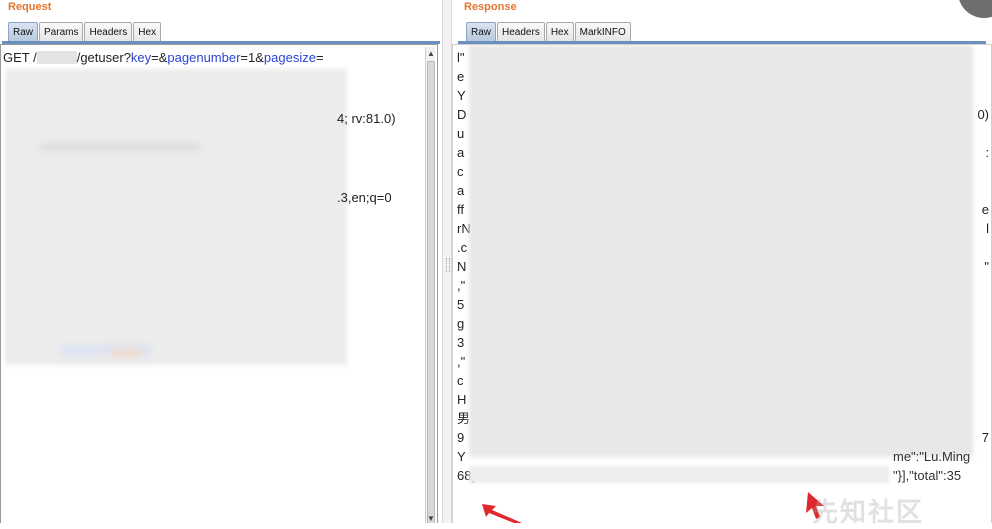 The width and height of the screenshot is (992, 529). What do you see at coordinates (103, 57) in the screenshot?
I see `request-path-tail: /getuser?` at bounding box center [103, 57].